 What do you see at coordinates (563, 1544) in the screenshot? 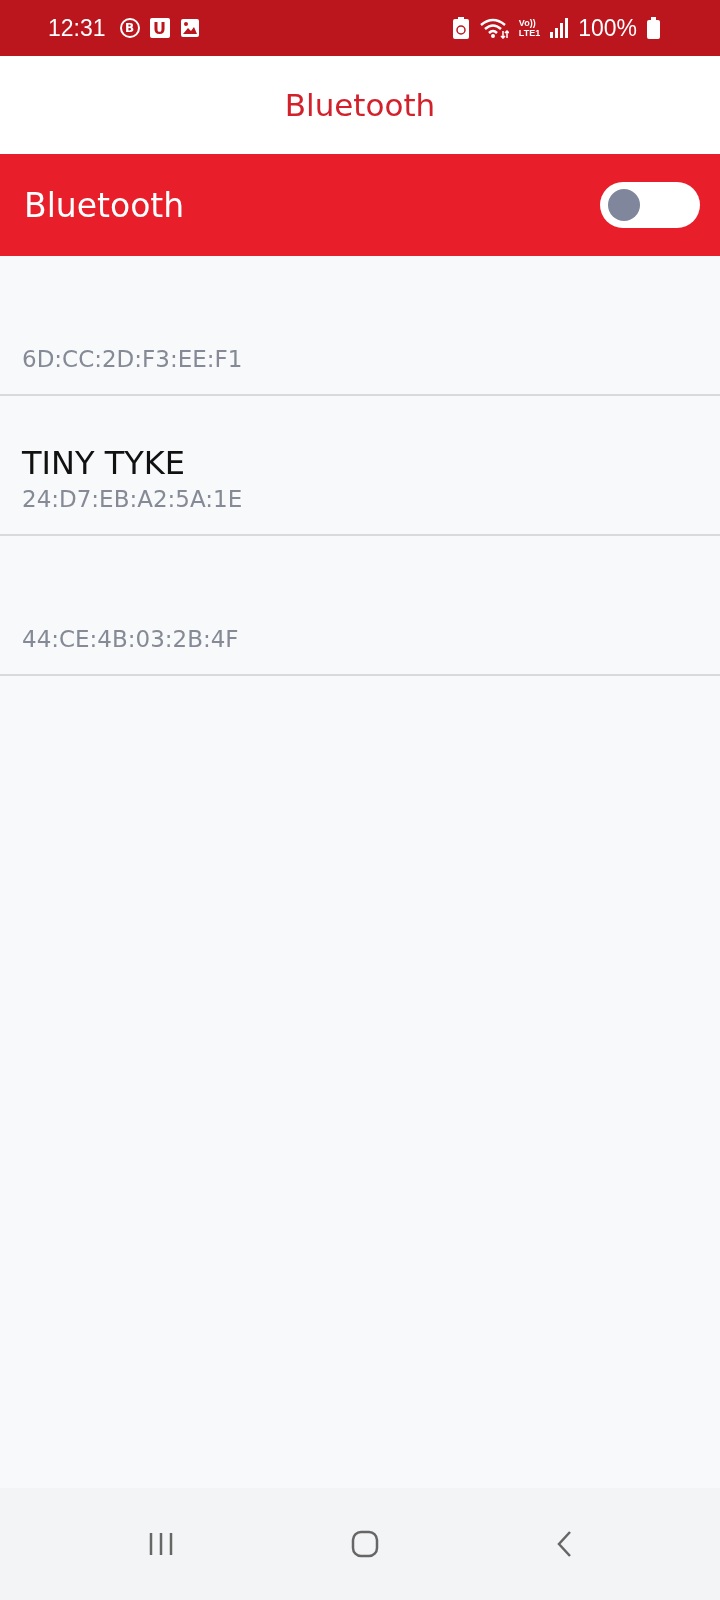
I see `back-icon` at bounding box center [563, 1544].